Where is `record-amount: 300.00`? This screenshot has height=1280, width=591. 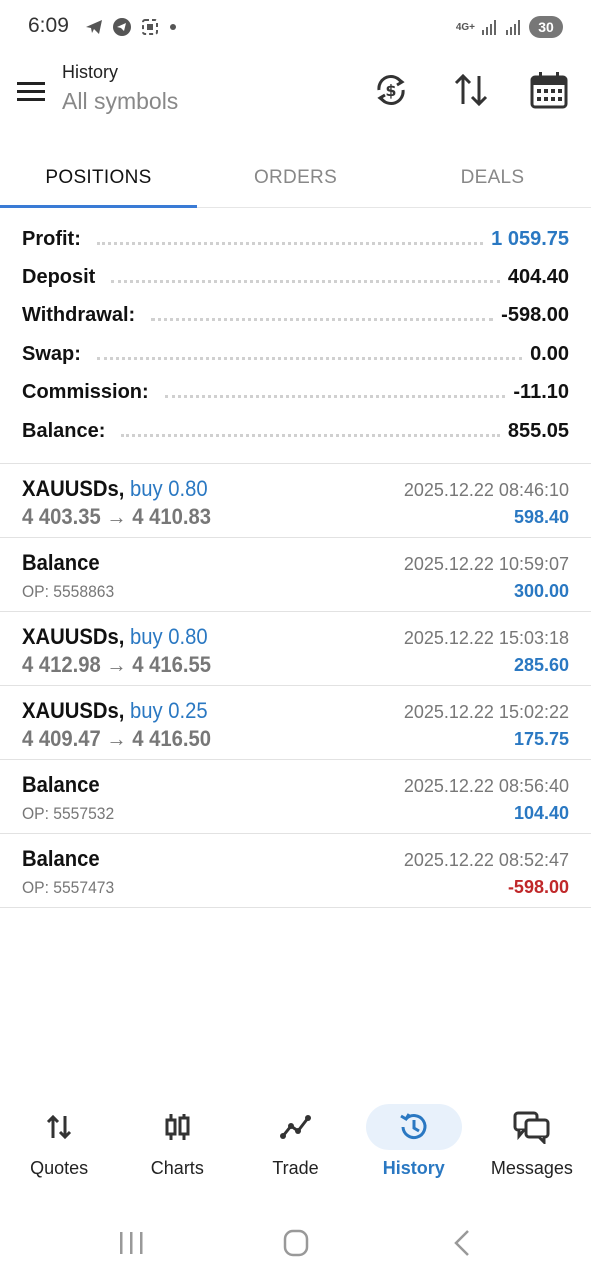 record-amount: 300.00 is located at coordinates (541, 591).